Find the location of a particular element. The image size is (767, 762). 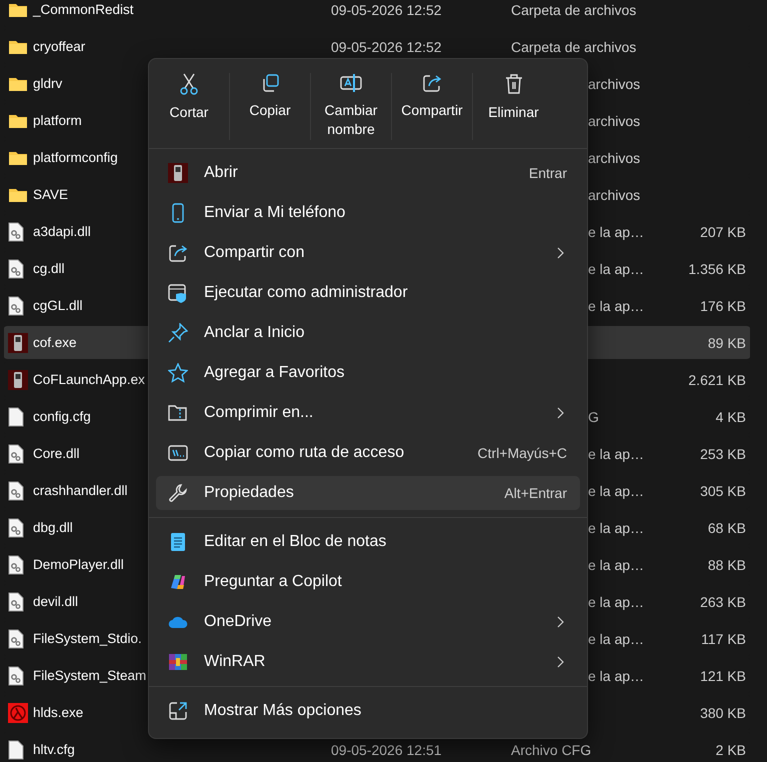

file-name: platformconfig is located at coordinates (75, 157).